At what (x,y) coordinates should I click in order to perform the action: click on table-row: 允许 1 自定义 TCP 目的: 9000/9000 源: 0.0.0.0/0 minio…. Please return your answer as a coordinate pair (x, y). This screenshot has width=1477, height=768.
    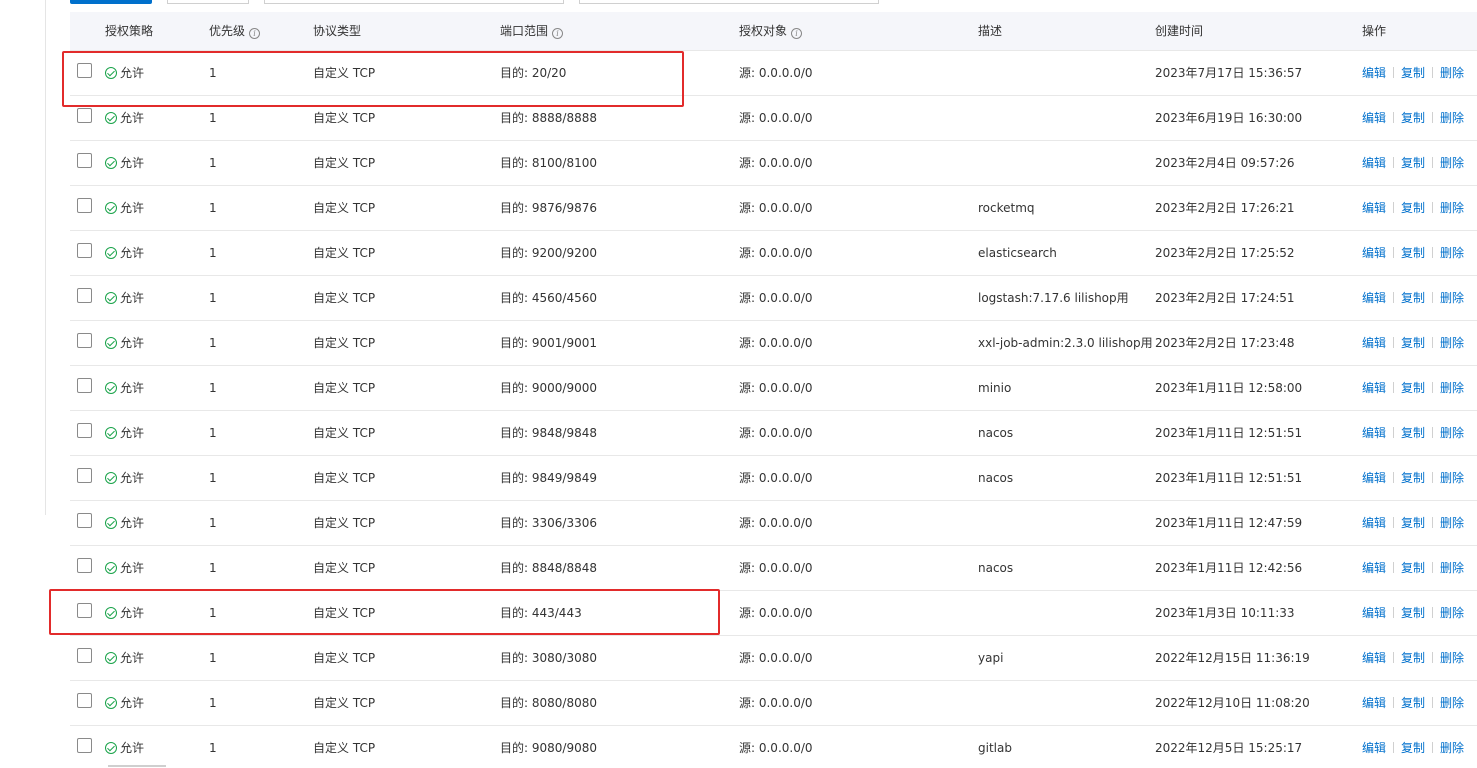
    Looking at the image, I should click on (773, 388).